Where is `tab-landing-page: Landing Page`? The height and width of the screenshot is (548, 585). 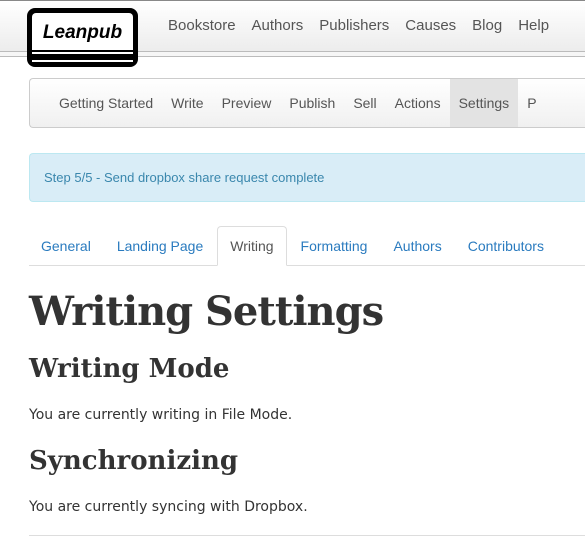 tab-landing-page: Landing Page is located at coordinates (160, 245).